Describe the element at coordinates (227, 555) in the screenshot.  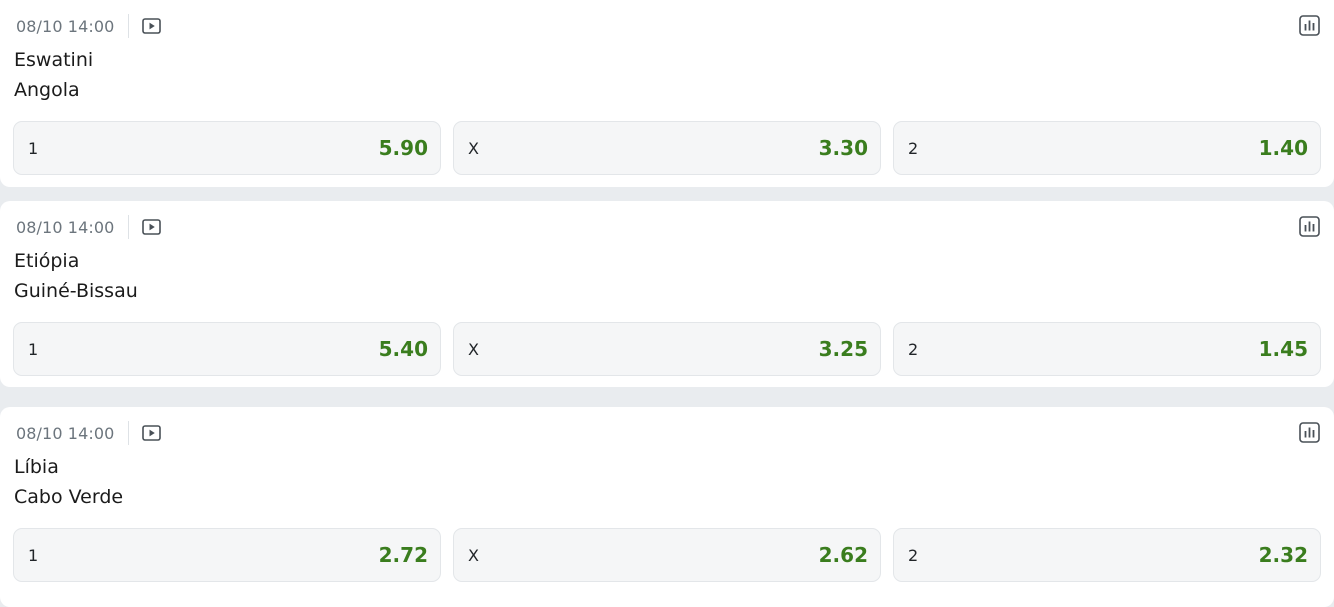
I see `odd-button-home: 1 2.72` at that location.